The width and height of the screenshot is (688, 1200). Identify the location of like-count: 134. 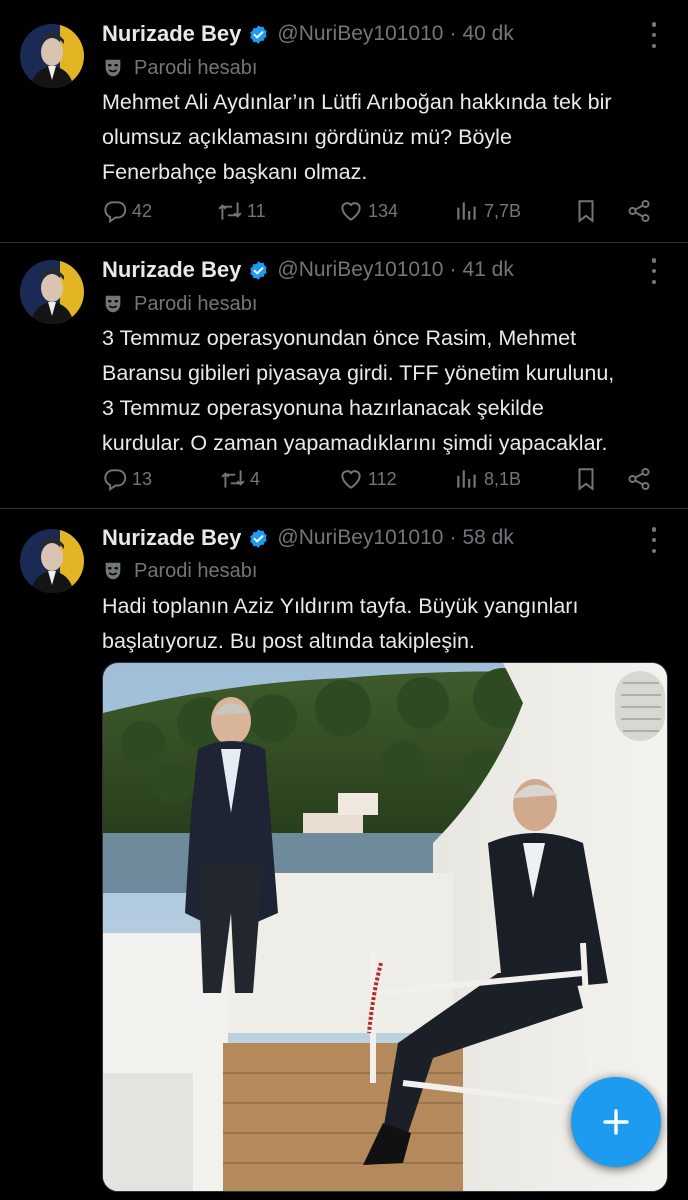
(383, 210).